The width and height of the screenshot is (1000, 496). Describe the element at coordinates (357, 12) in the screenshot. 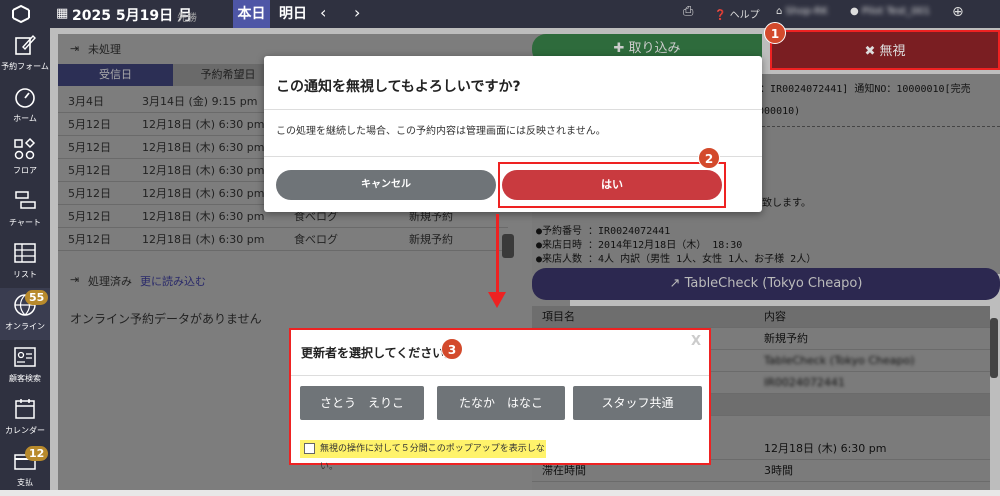

I see `next-date-arrow-icon: ›` at that location.